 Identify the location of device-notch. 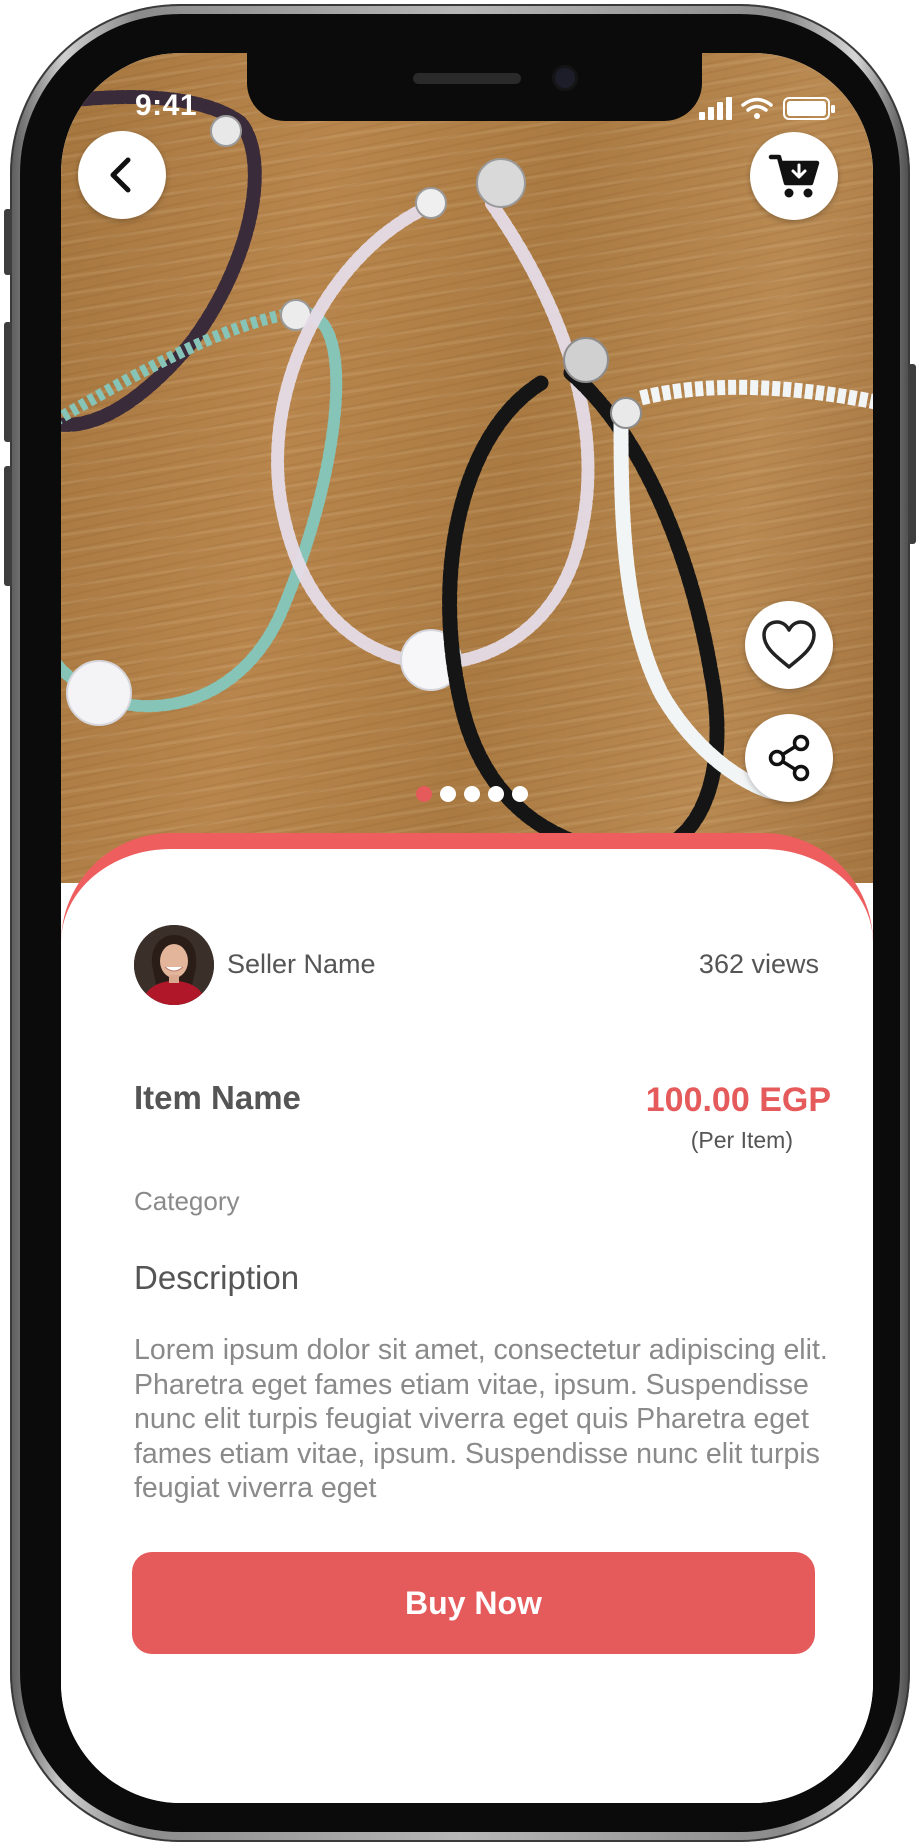
(474, 87).